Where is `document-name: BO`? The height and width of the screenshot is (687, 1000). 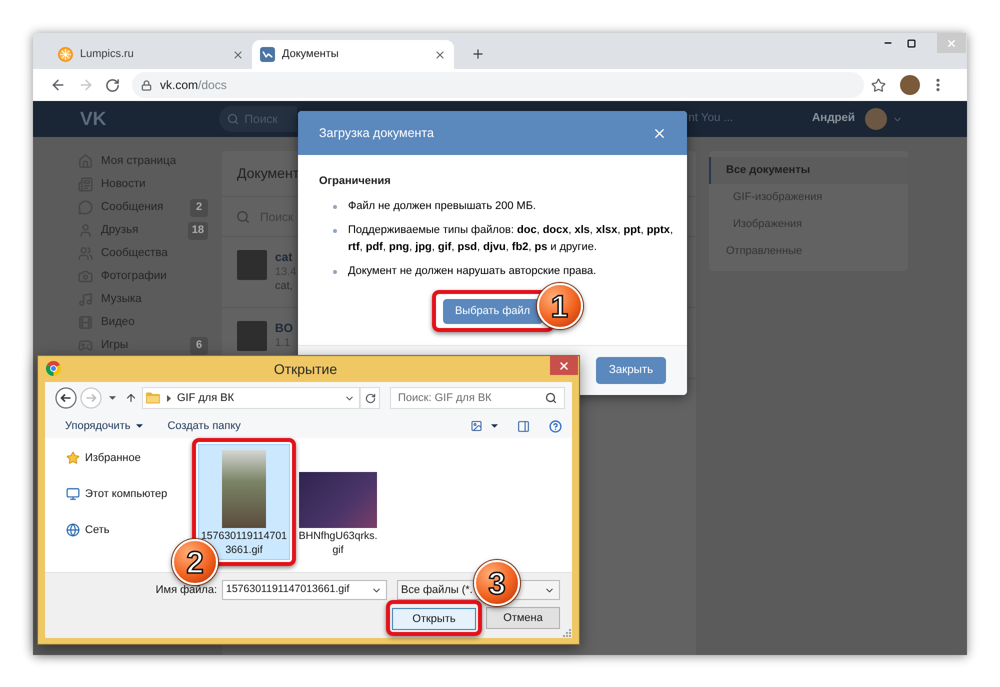
document-name: BO is located at coordinates (284, 328).